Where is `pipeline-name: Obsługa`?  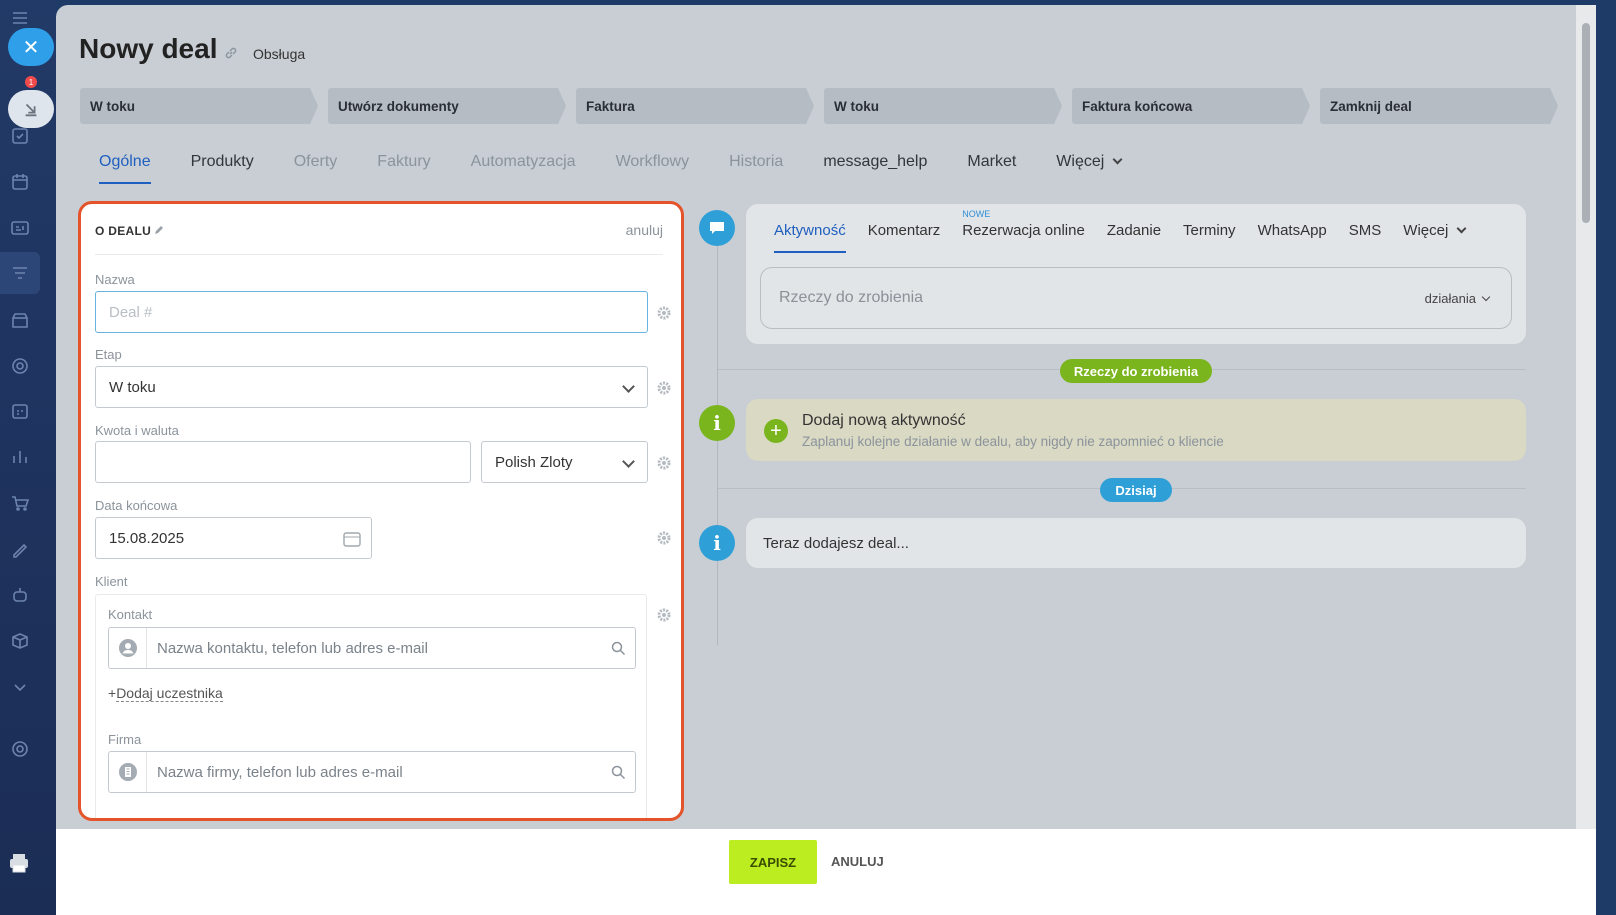
pipeline-name: Obsługa is located at coordinates (279, 54).